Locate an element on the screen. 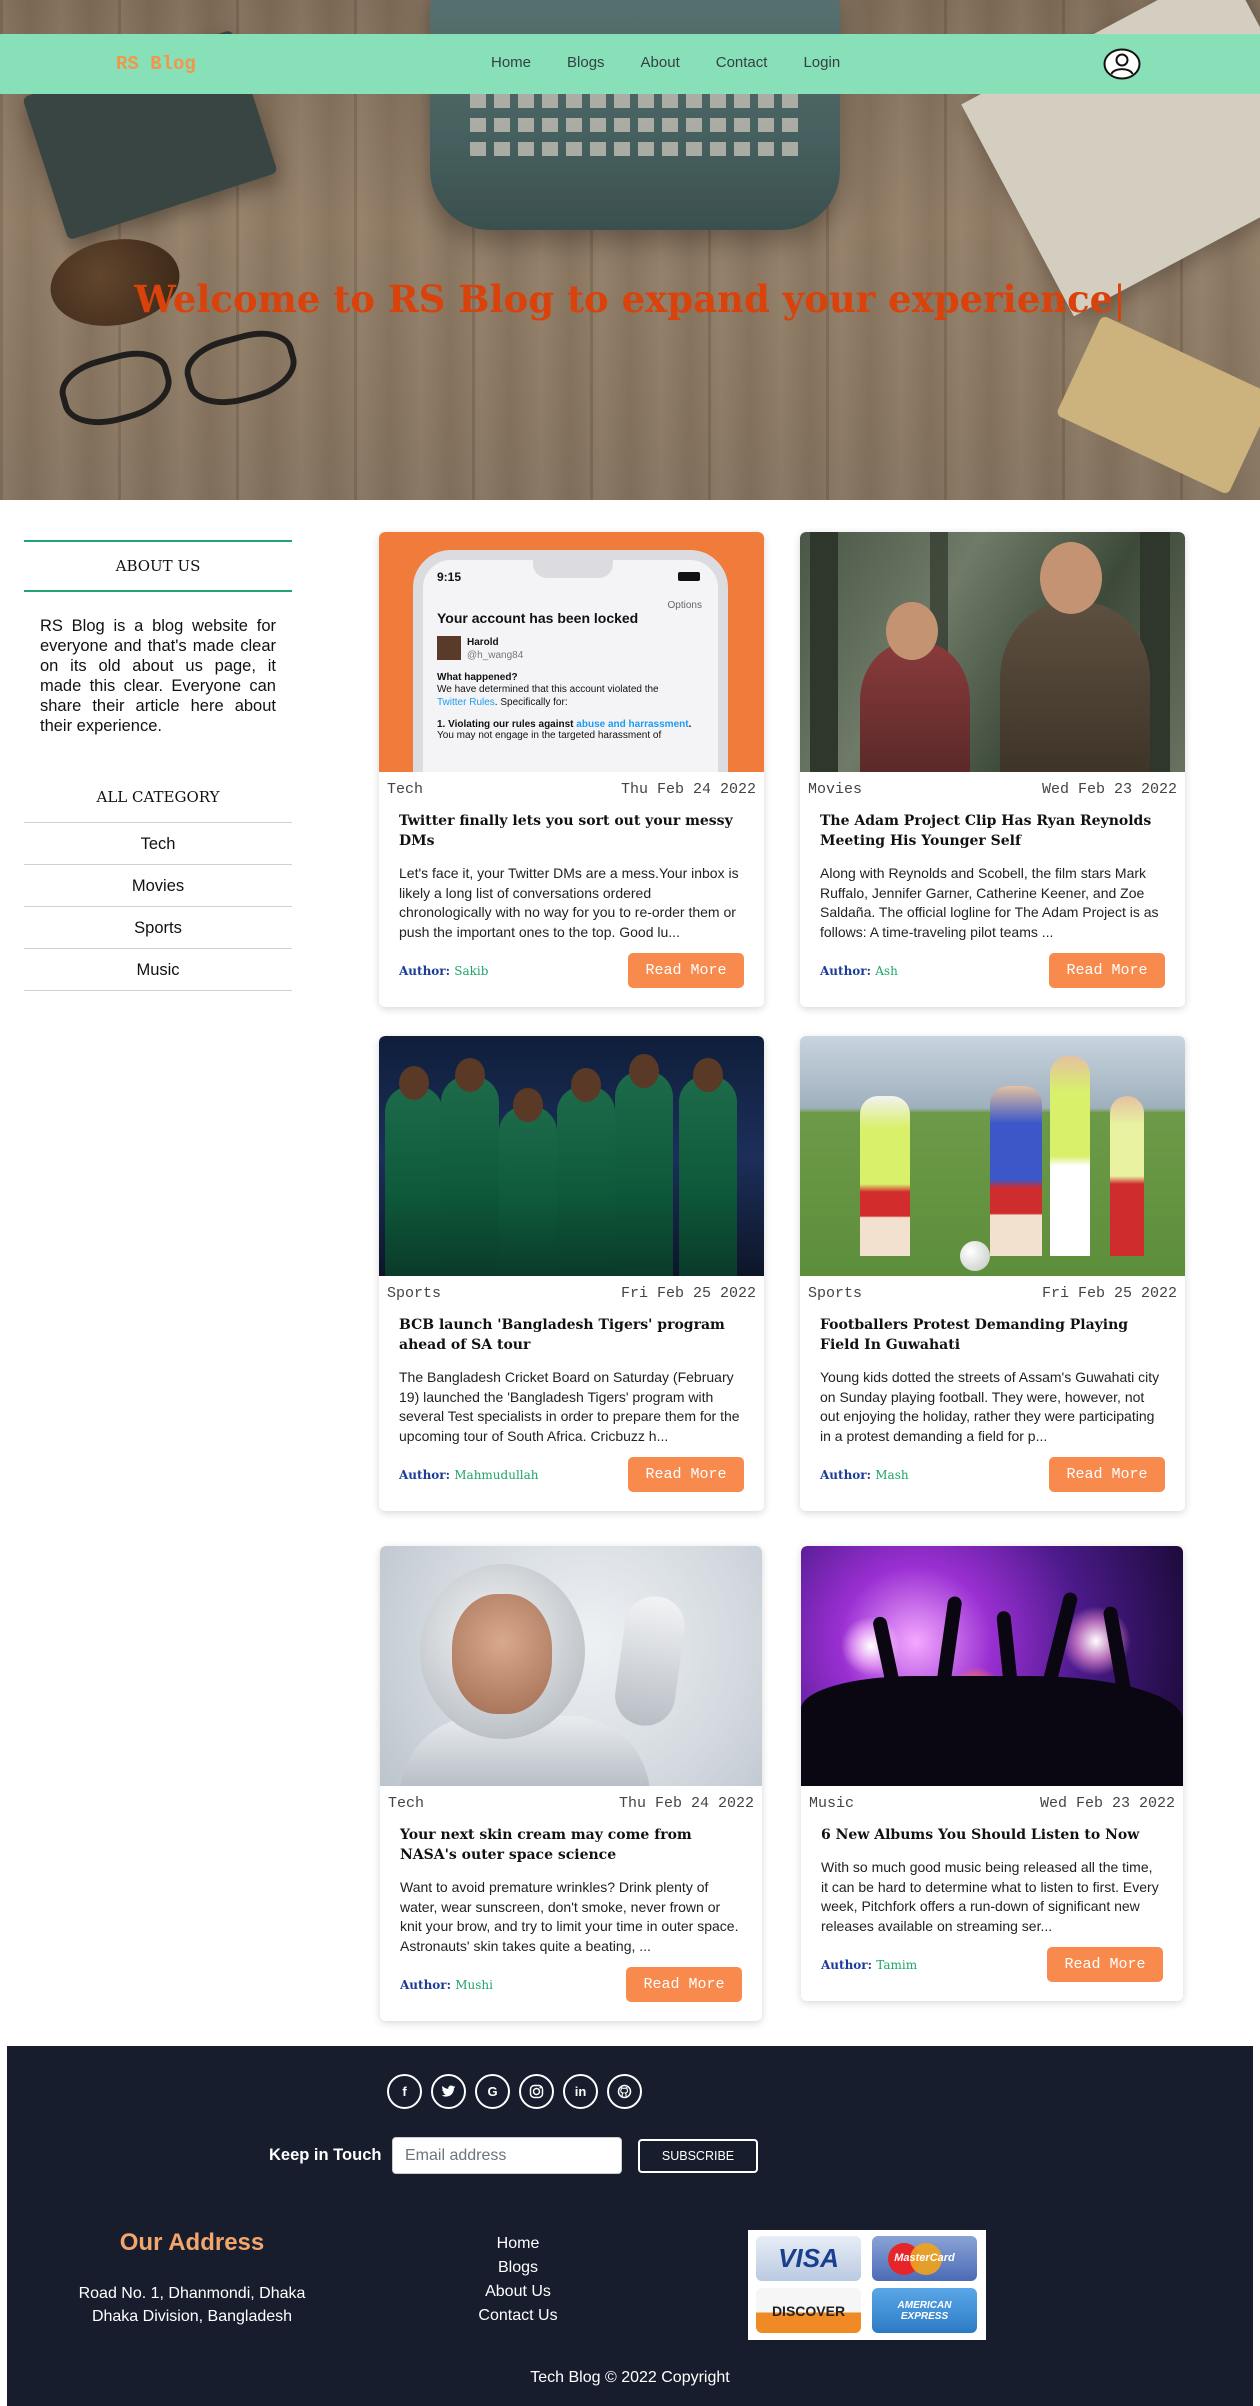  post-category: Movies is located at coordinates (835, 789).